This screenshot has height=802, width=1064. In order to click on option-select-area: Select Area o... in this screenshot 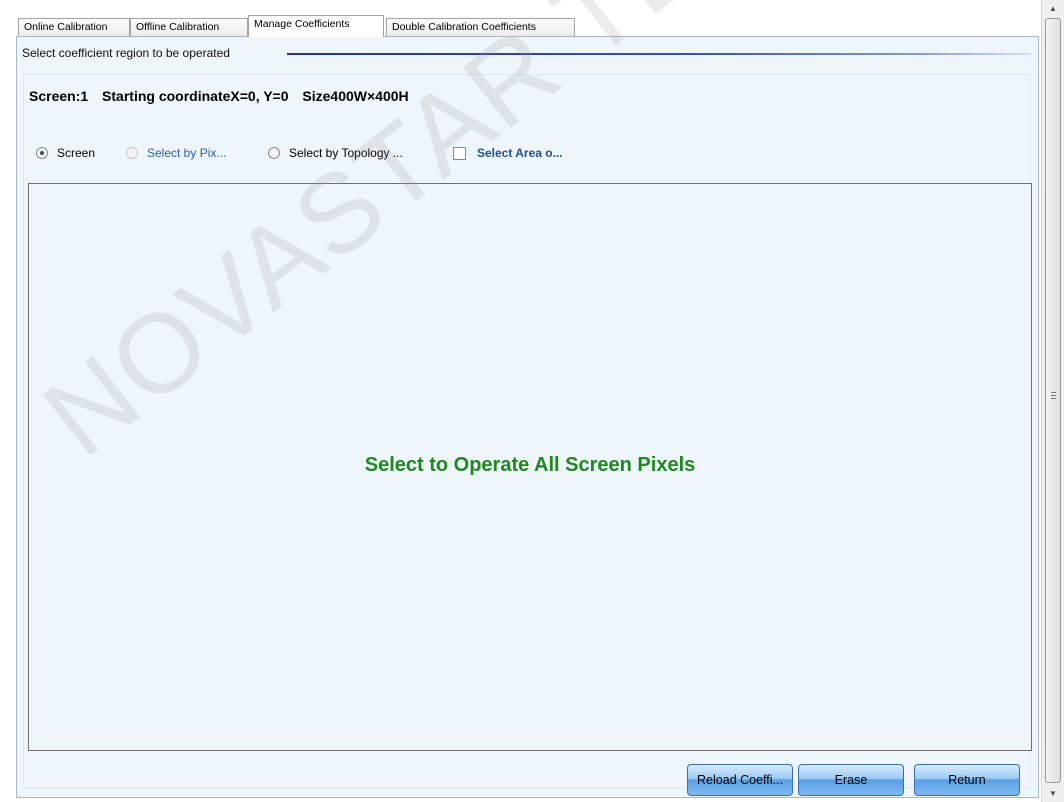, I will do `click(508, 153)`.